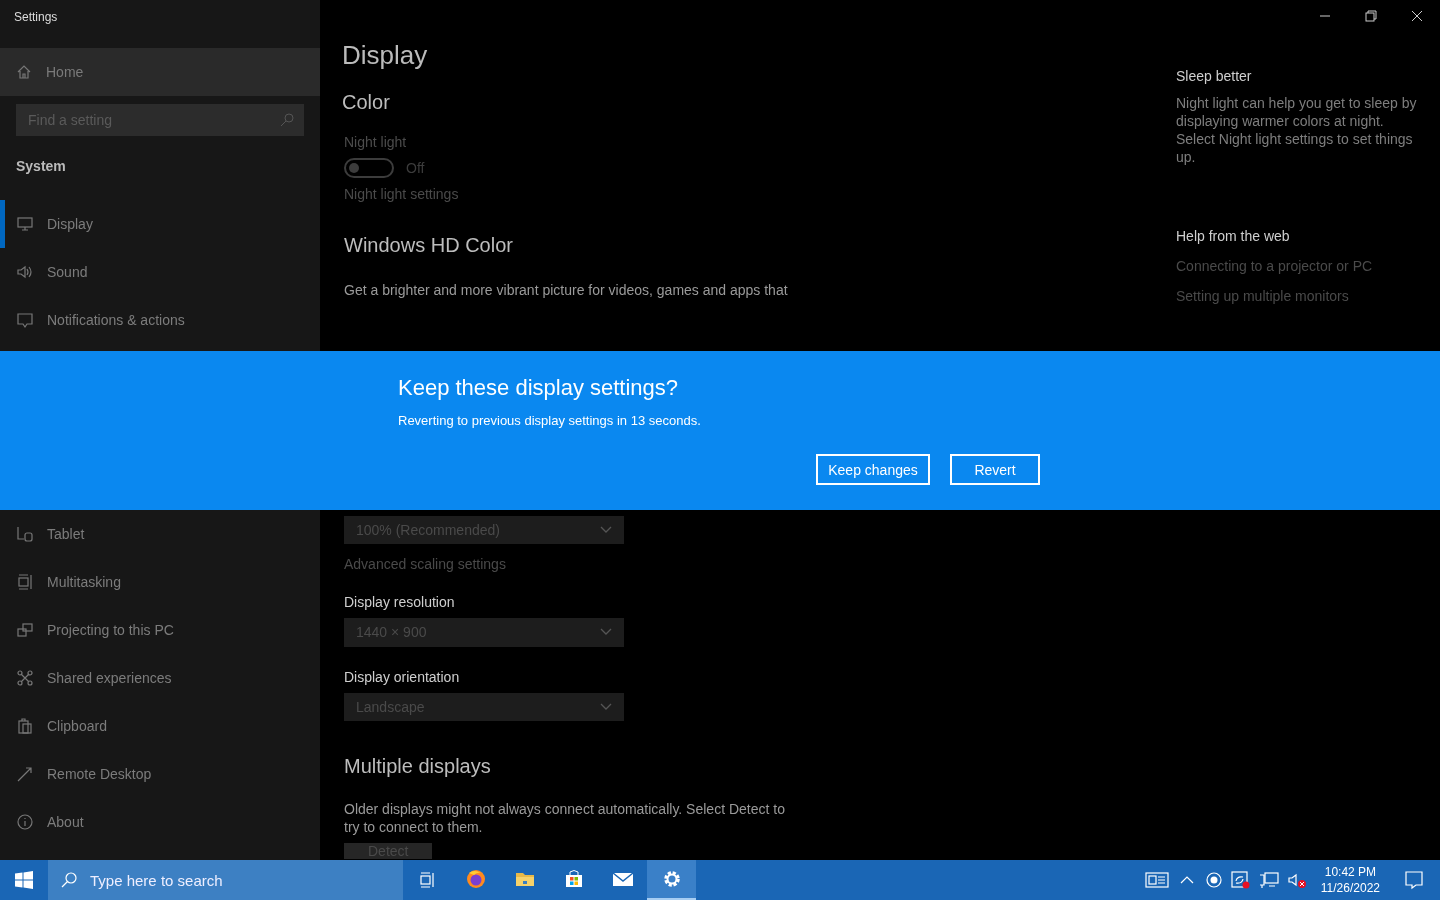 The width and height of the screenshot is (1440, 900). Describe the element at coordinates (25, 822) in the screenshot. I see `info-icon` at that location.